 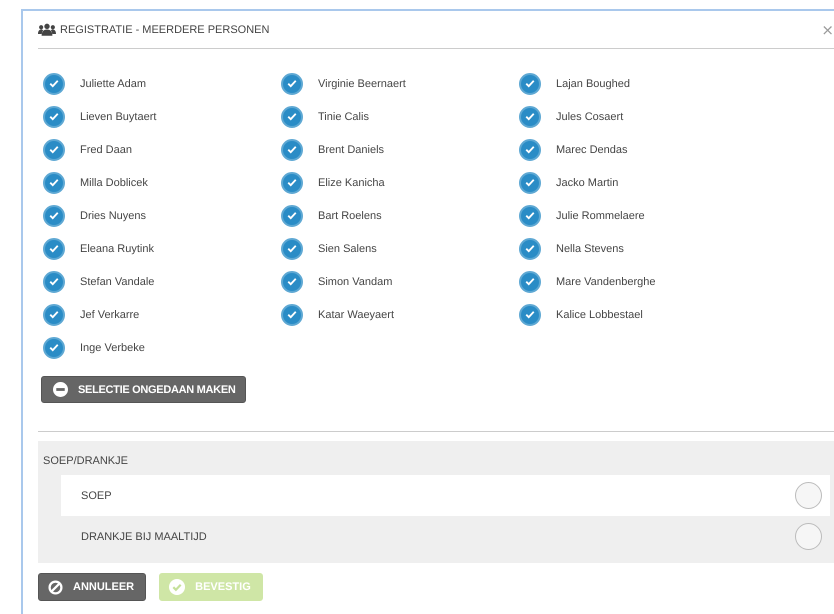 What do you see at coordinates (436, 458) in the screenshot?
I see `group-title: SOEP/DRANKJE` at bounding box center [436, 458].